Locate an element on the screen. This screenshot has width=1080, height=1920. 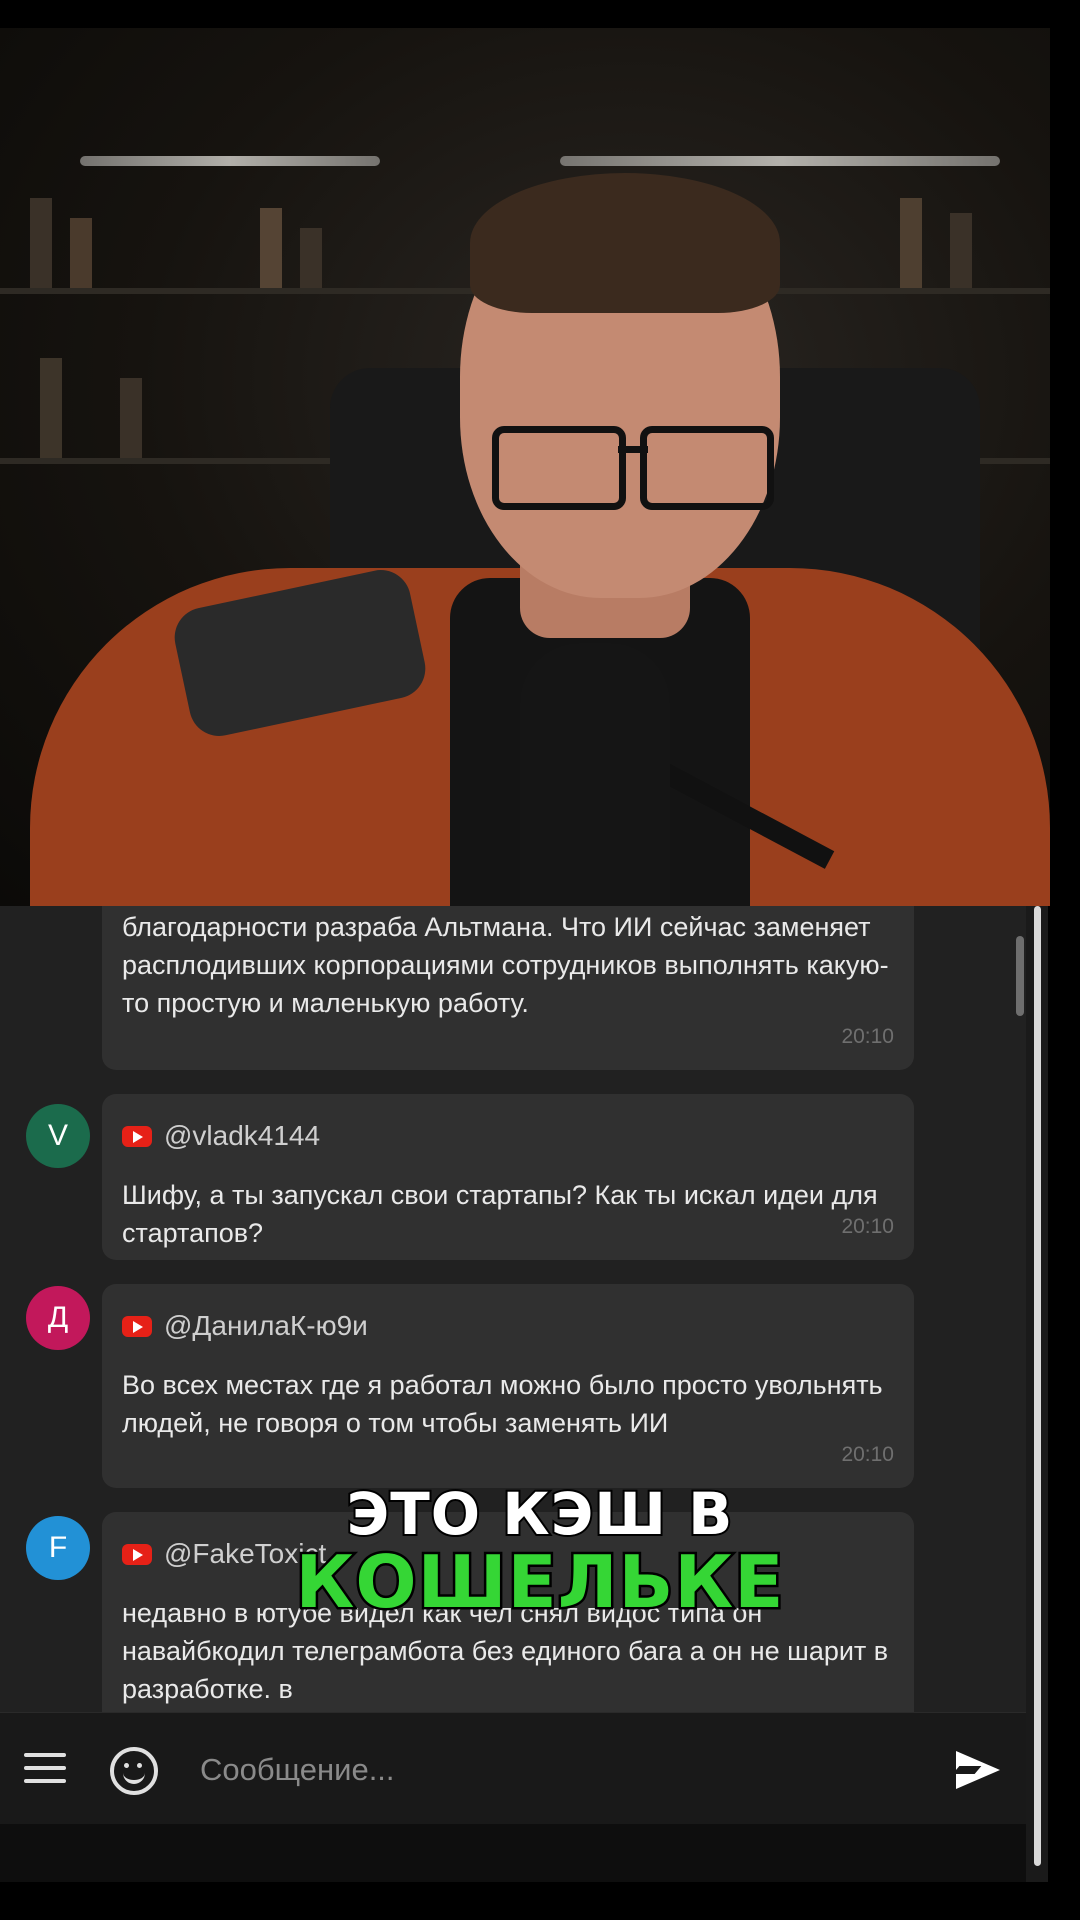
emoji-icon is located at coordinates (134, 1771).